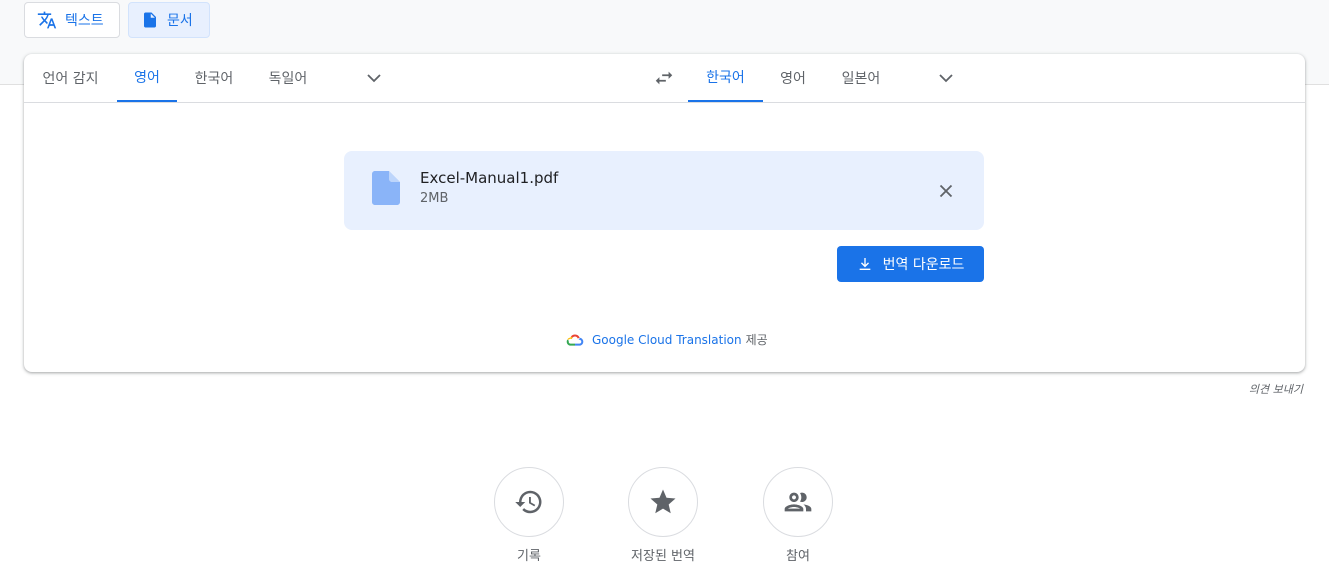 This screenshot has width=1329, height=573. I want to click on history-circle, so click(529, 502).